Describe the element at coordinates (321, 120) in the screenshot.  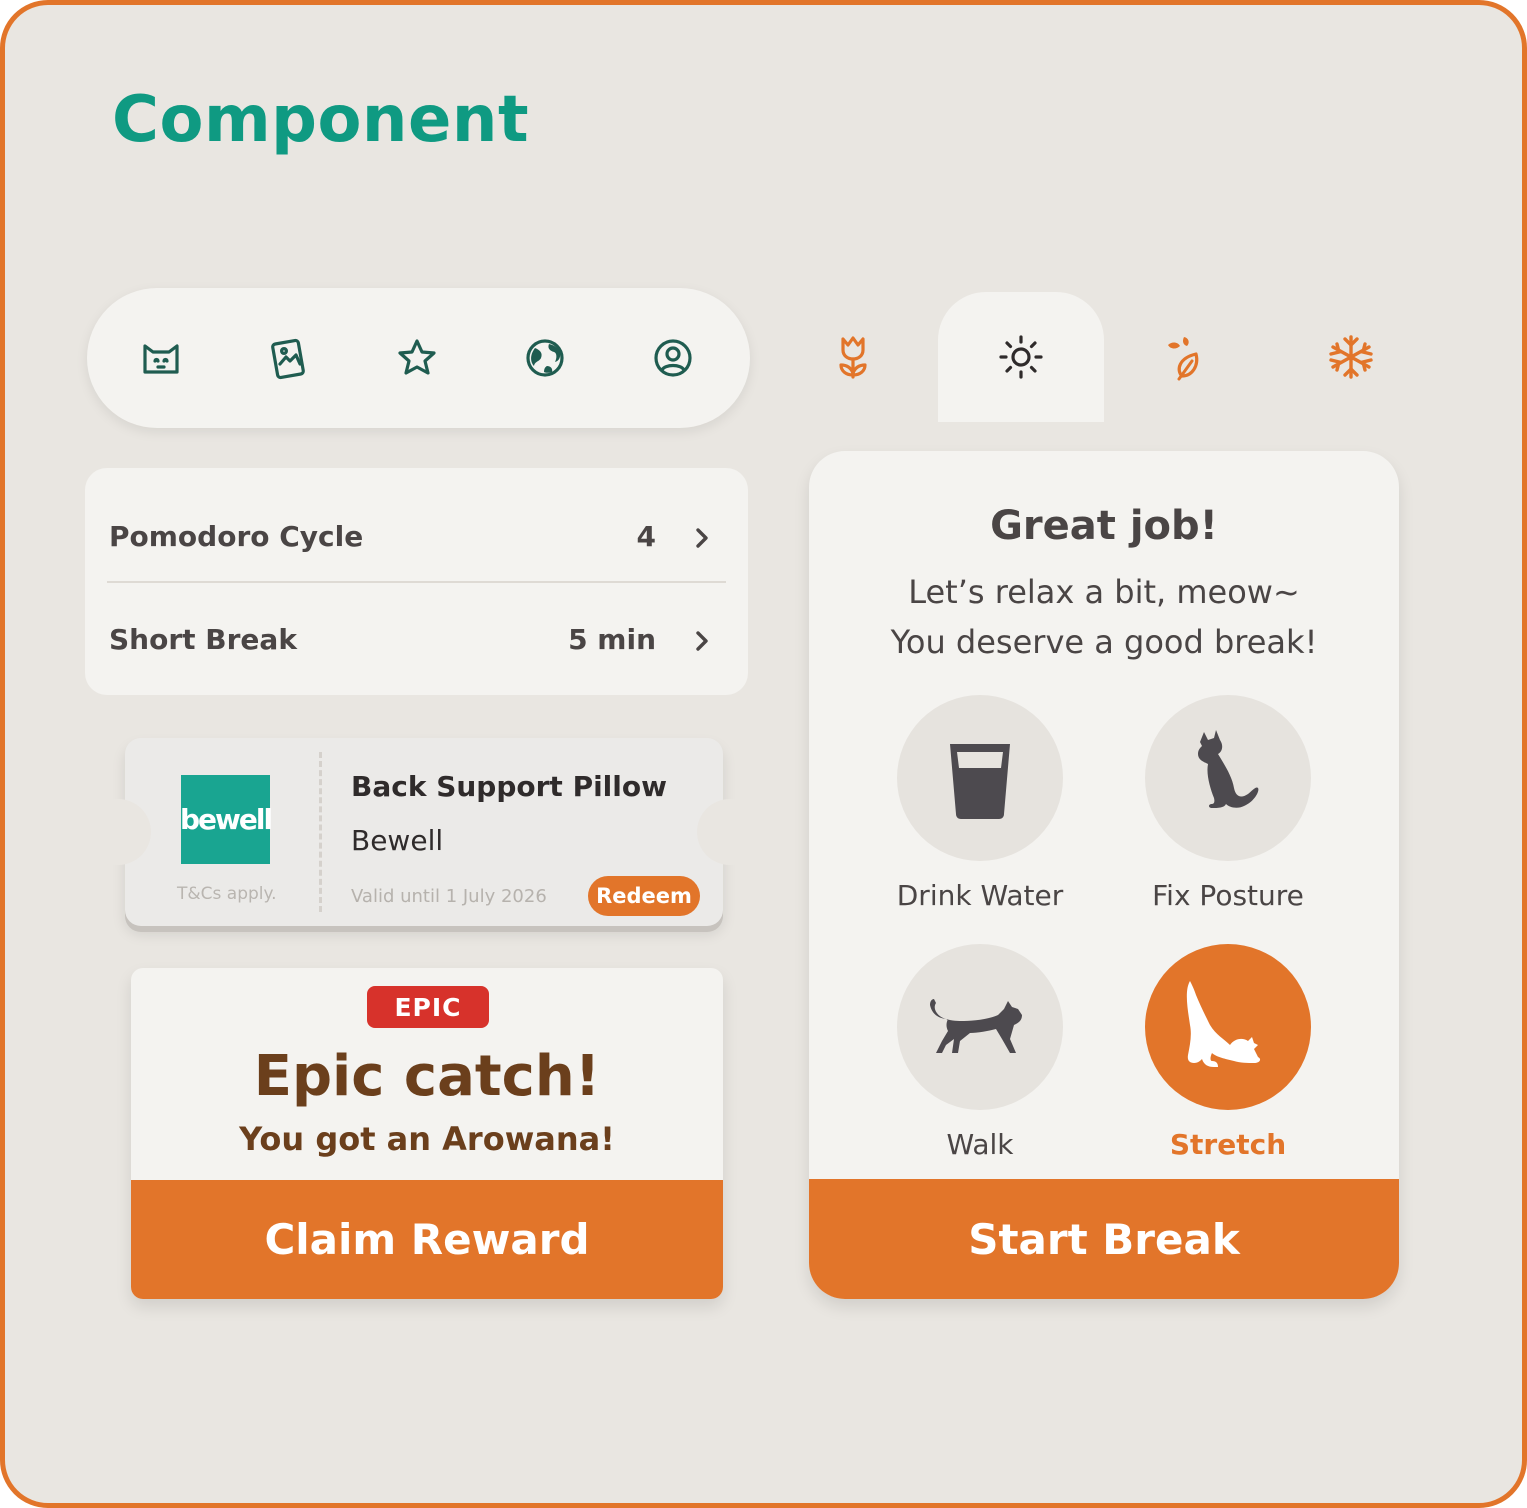
I see `page-title: Component` at that location.